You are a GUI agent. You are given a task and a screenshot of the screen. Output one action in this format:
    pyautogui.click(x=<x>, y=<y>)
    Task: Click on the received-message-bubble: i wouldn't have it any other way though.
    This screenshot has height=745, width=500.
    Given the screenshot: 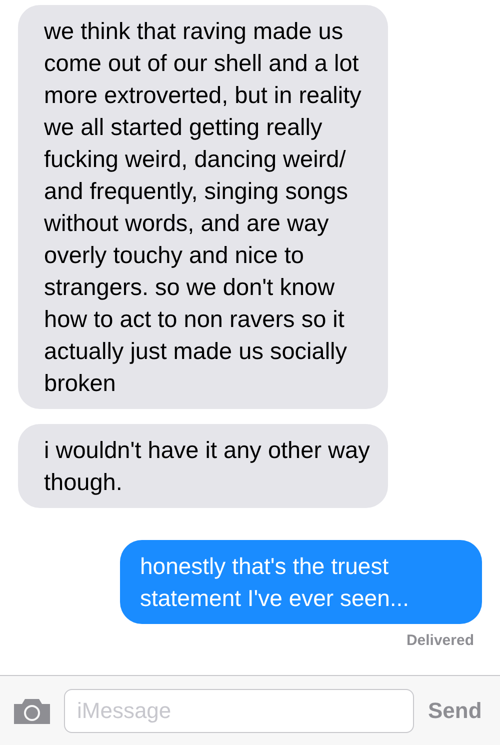 What is the action you would take?
    pyautogui.click(x=203, y=466)
    